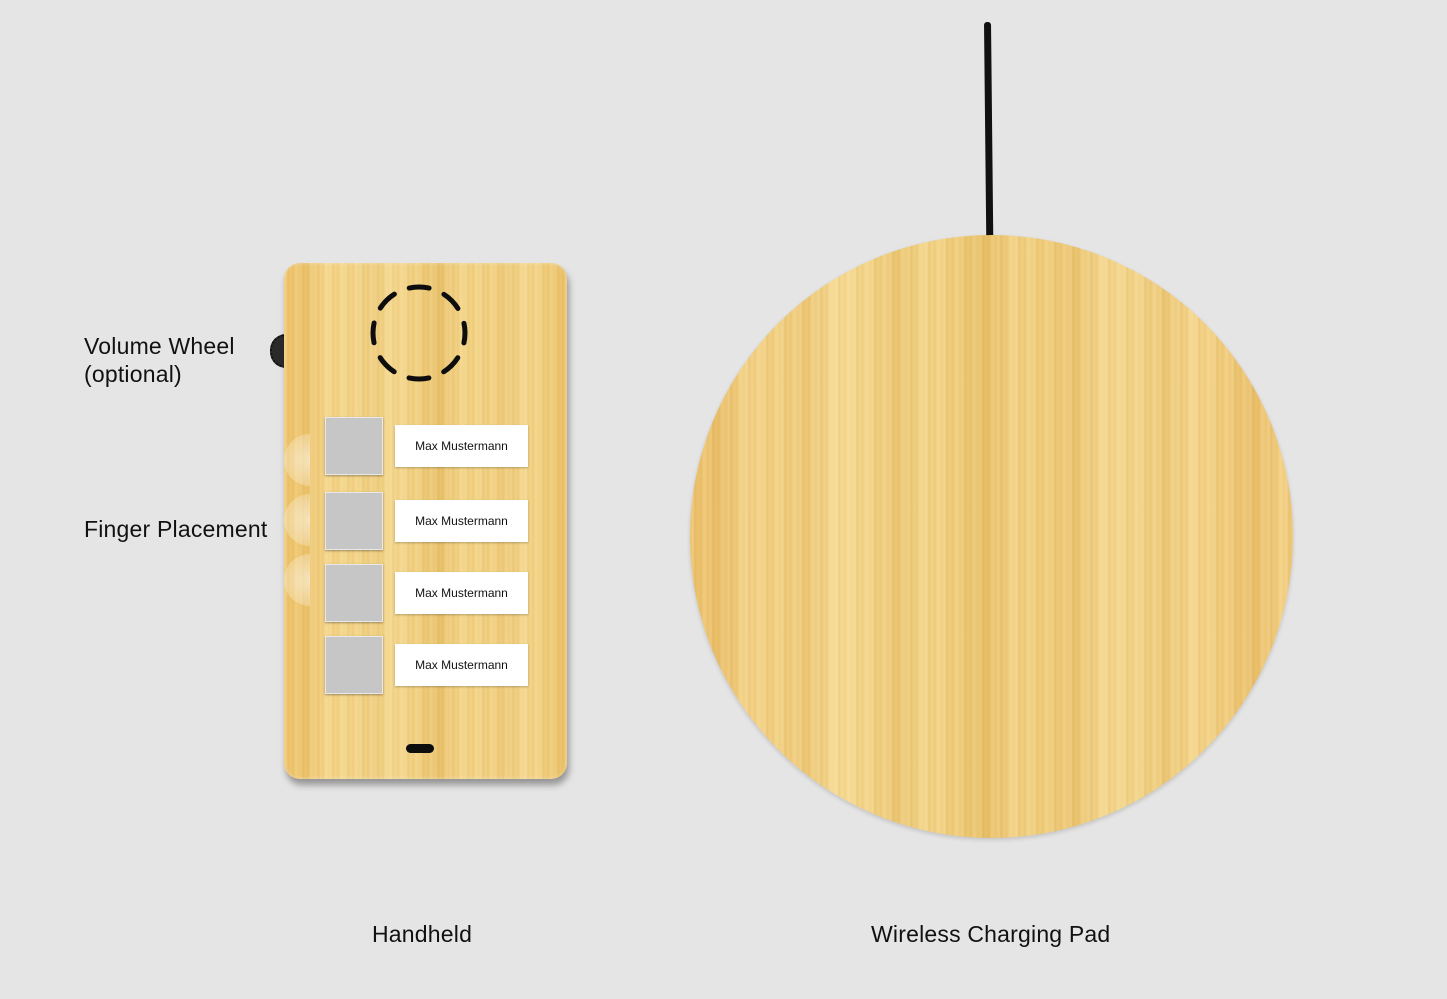  What do you see at coordinates (159, 360) in the screenshot?
I see `volume-wheel-label: Volume Wheel (optional)` at bounding box center [159, 360].